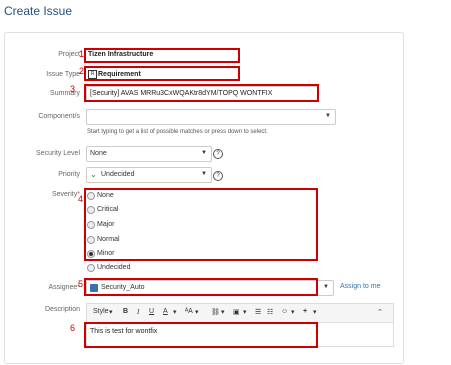  What do you see at coordinates (65, 93) in the screenshot?
I see `summary-label: Summary` at bounding box center [65, 93].